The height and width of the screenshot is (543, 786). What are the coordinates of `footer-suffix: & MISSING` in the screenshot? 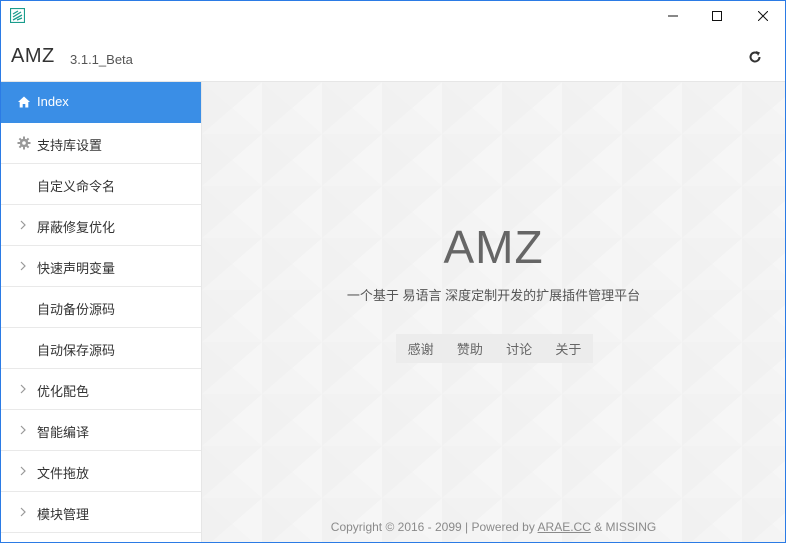 It's located at (623, 527).